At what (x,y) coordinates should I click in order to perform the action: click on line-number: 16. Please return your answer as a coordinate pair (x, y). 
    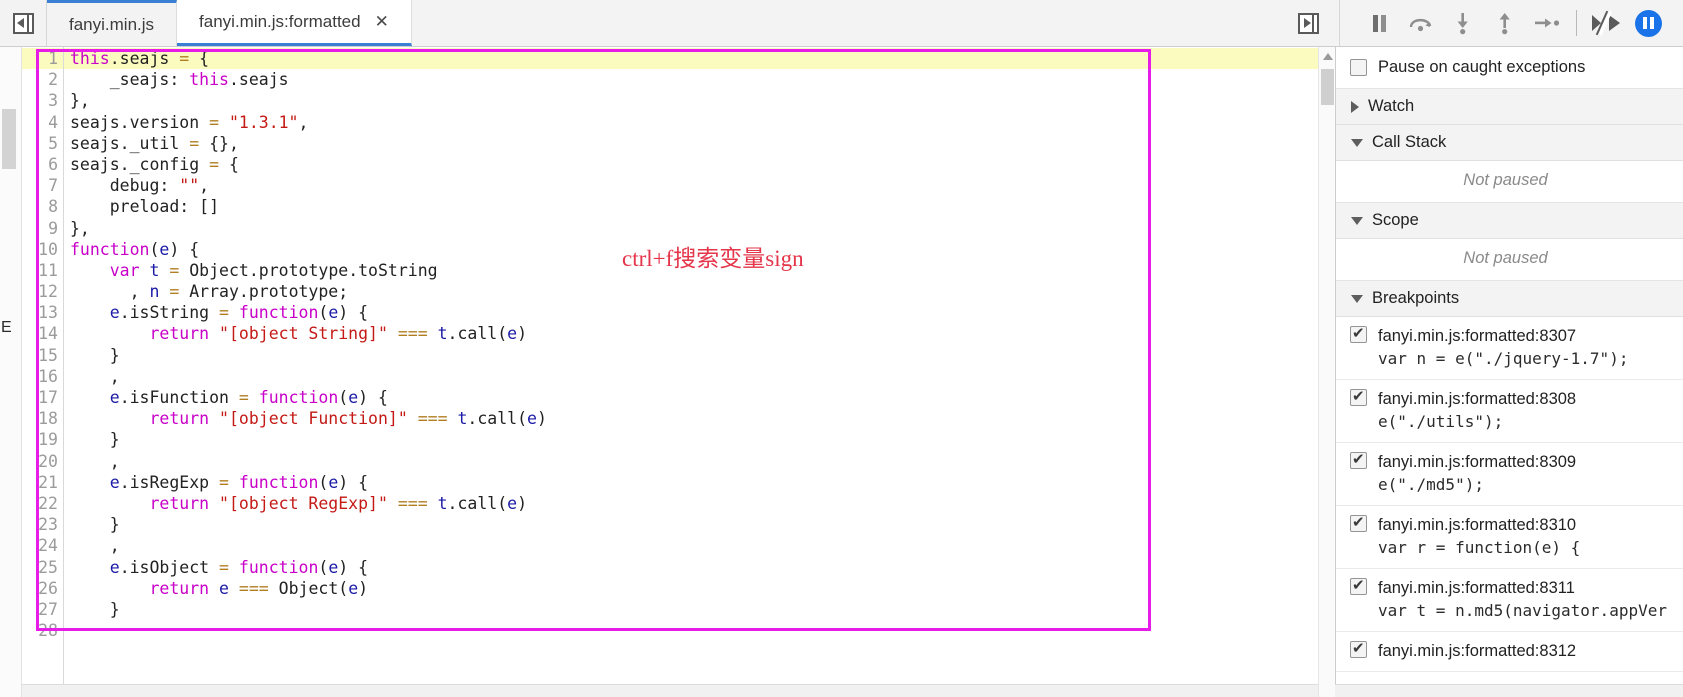
    Looking at the image, I should click on (42, 376).